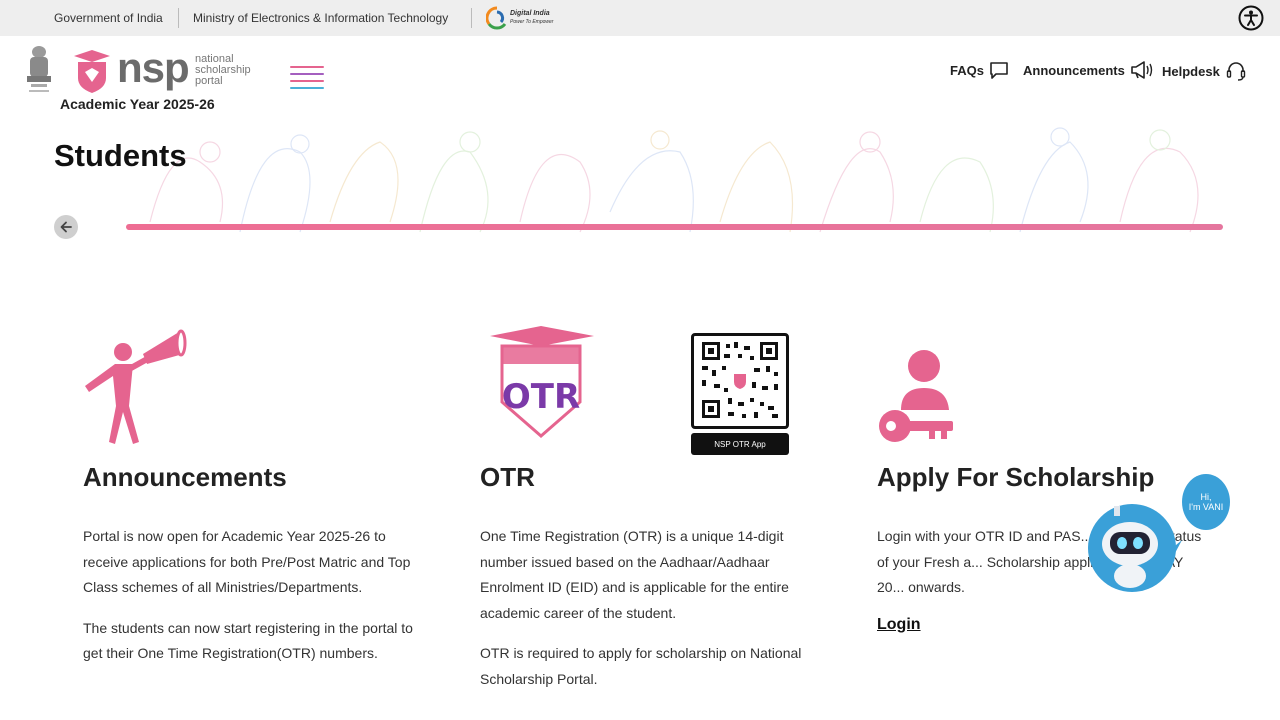 The height and width of the screenshot is (720, 1280). I want to click on qr-code, so click(740, 381).